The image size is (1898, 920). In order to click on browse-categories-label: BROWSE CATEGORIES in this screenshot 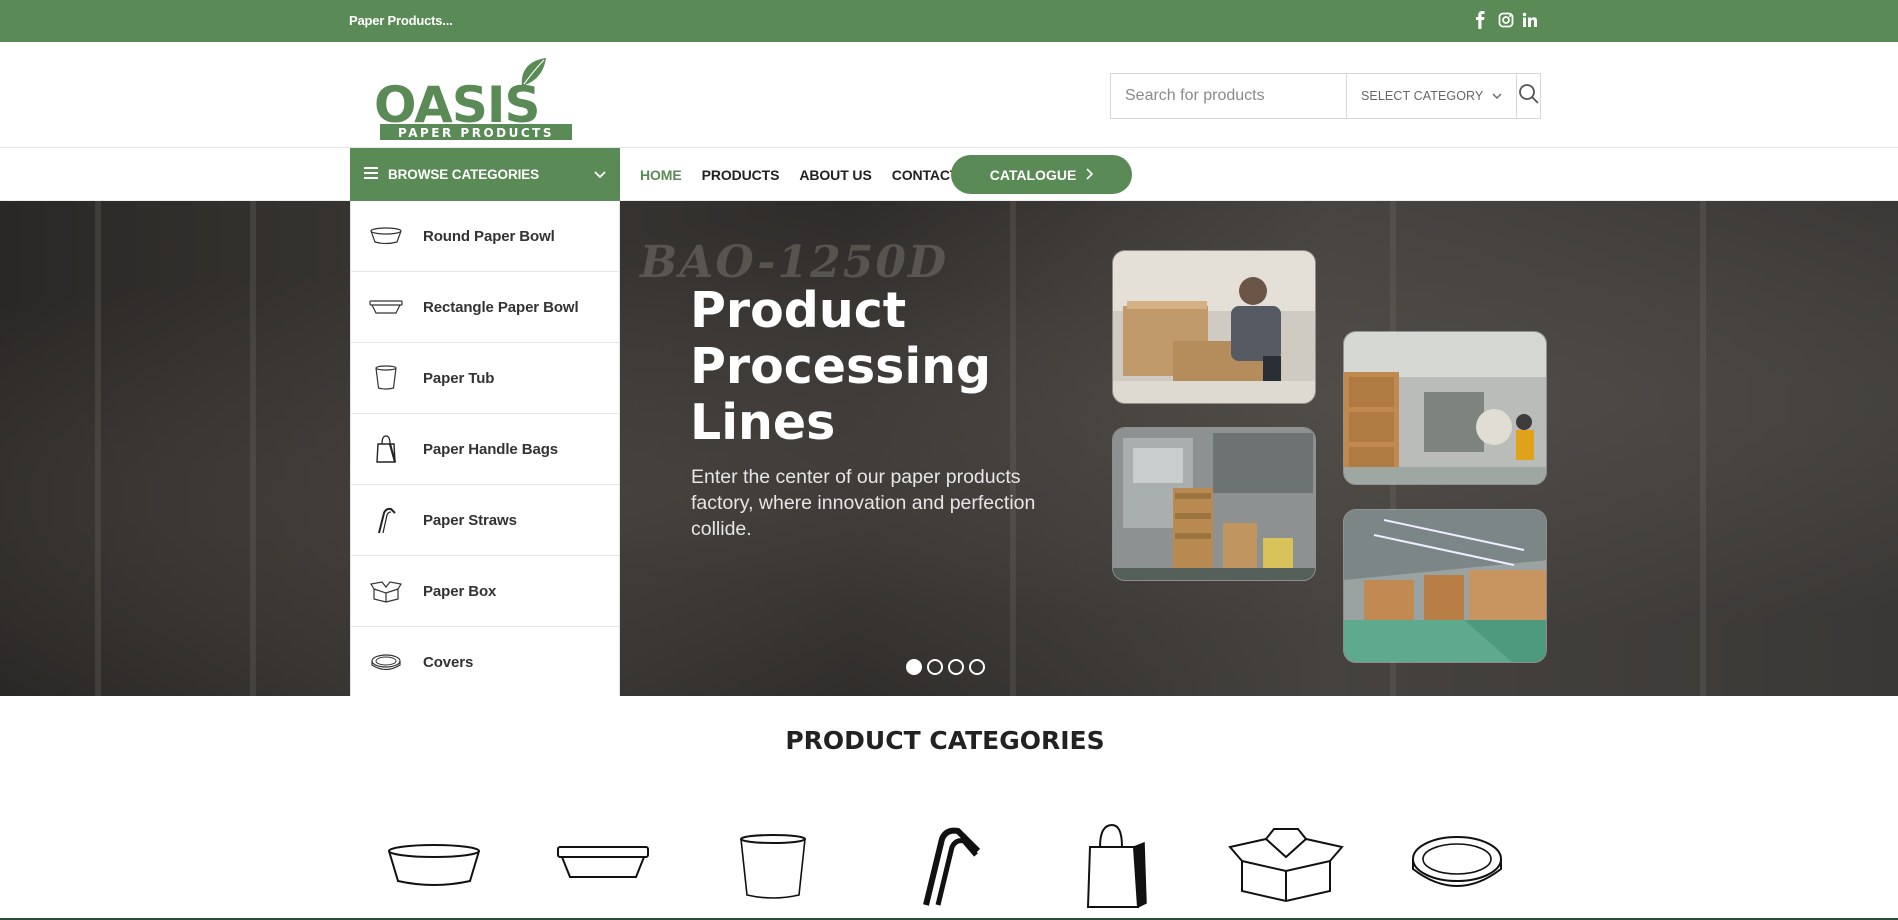, I will do `click(464, 174)`.